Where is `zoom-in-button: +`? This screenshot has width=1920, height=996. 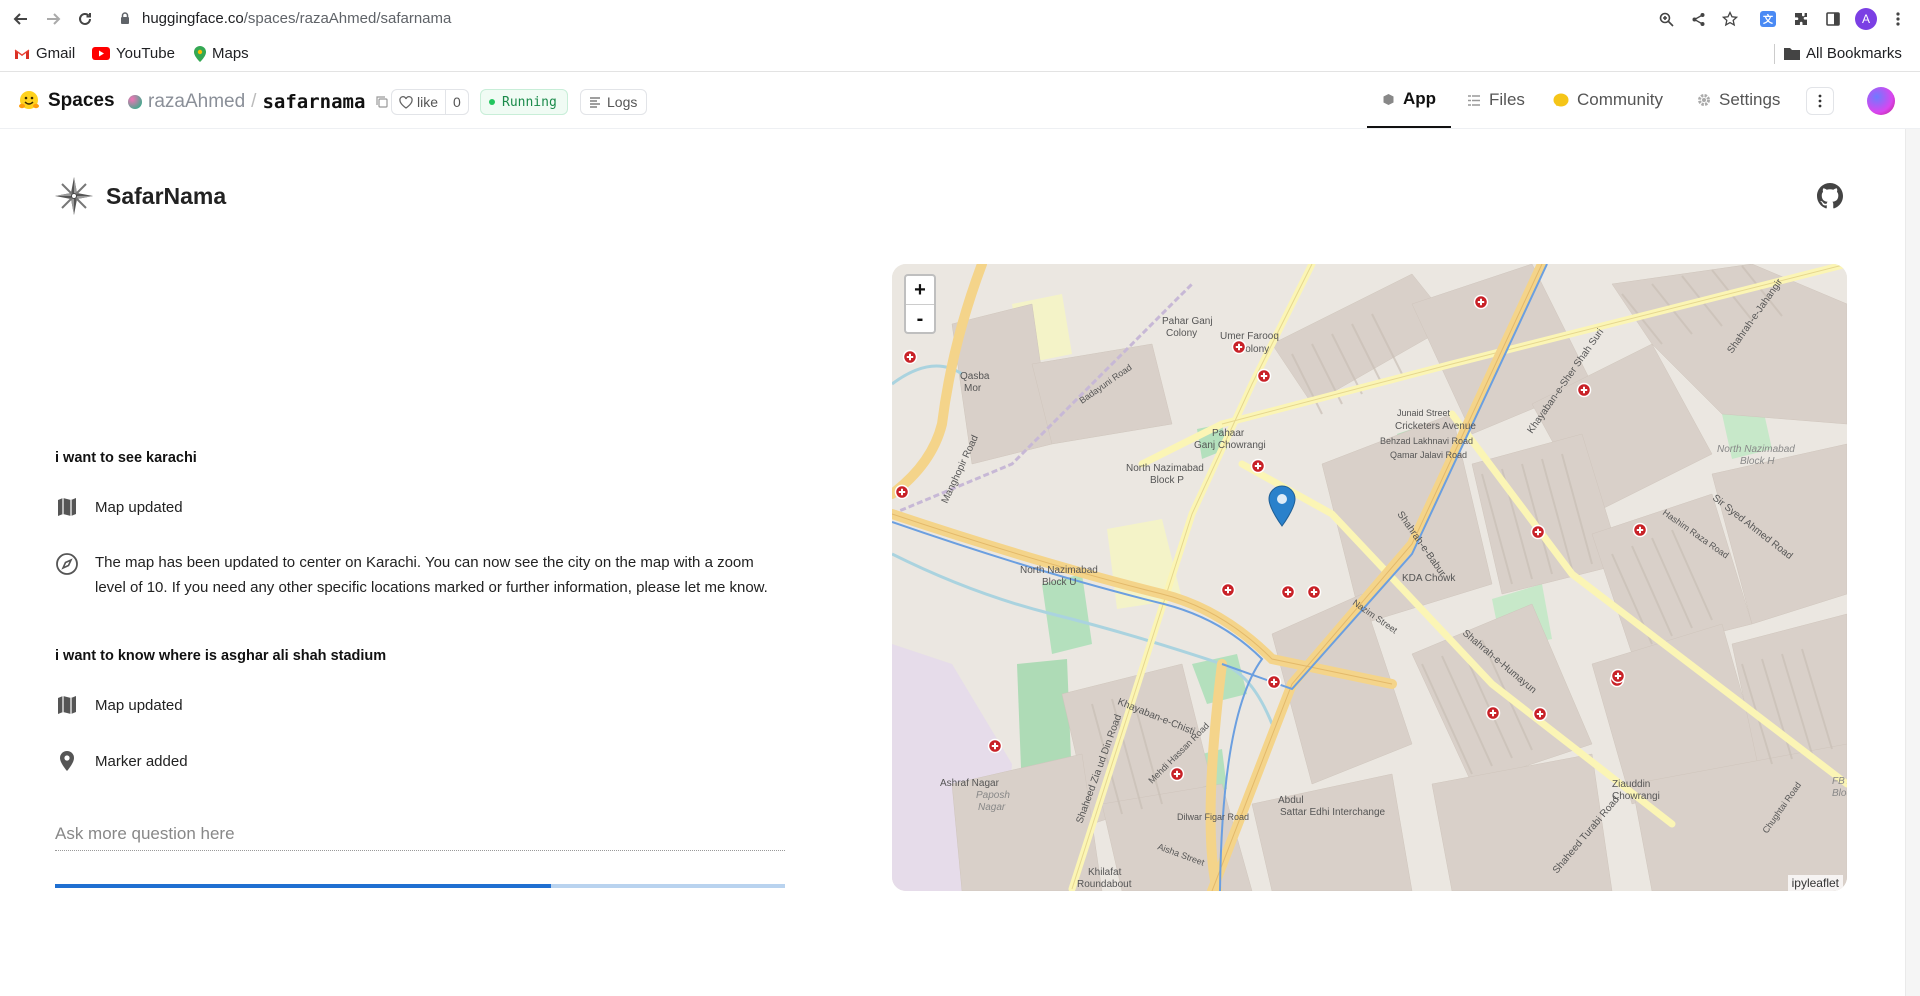 zoom-in-button: + is located at coordinates (920, 290).